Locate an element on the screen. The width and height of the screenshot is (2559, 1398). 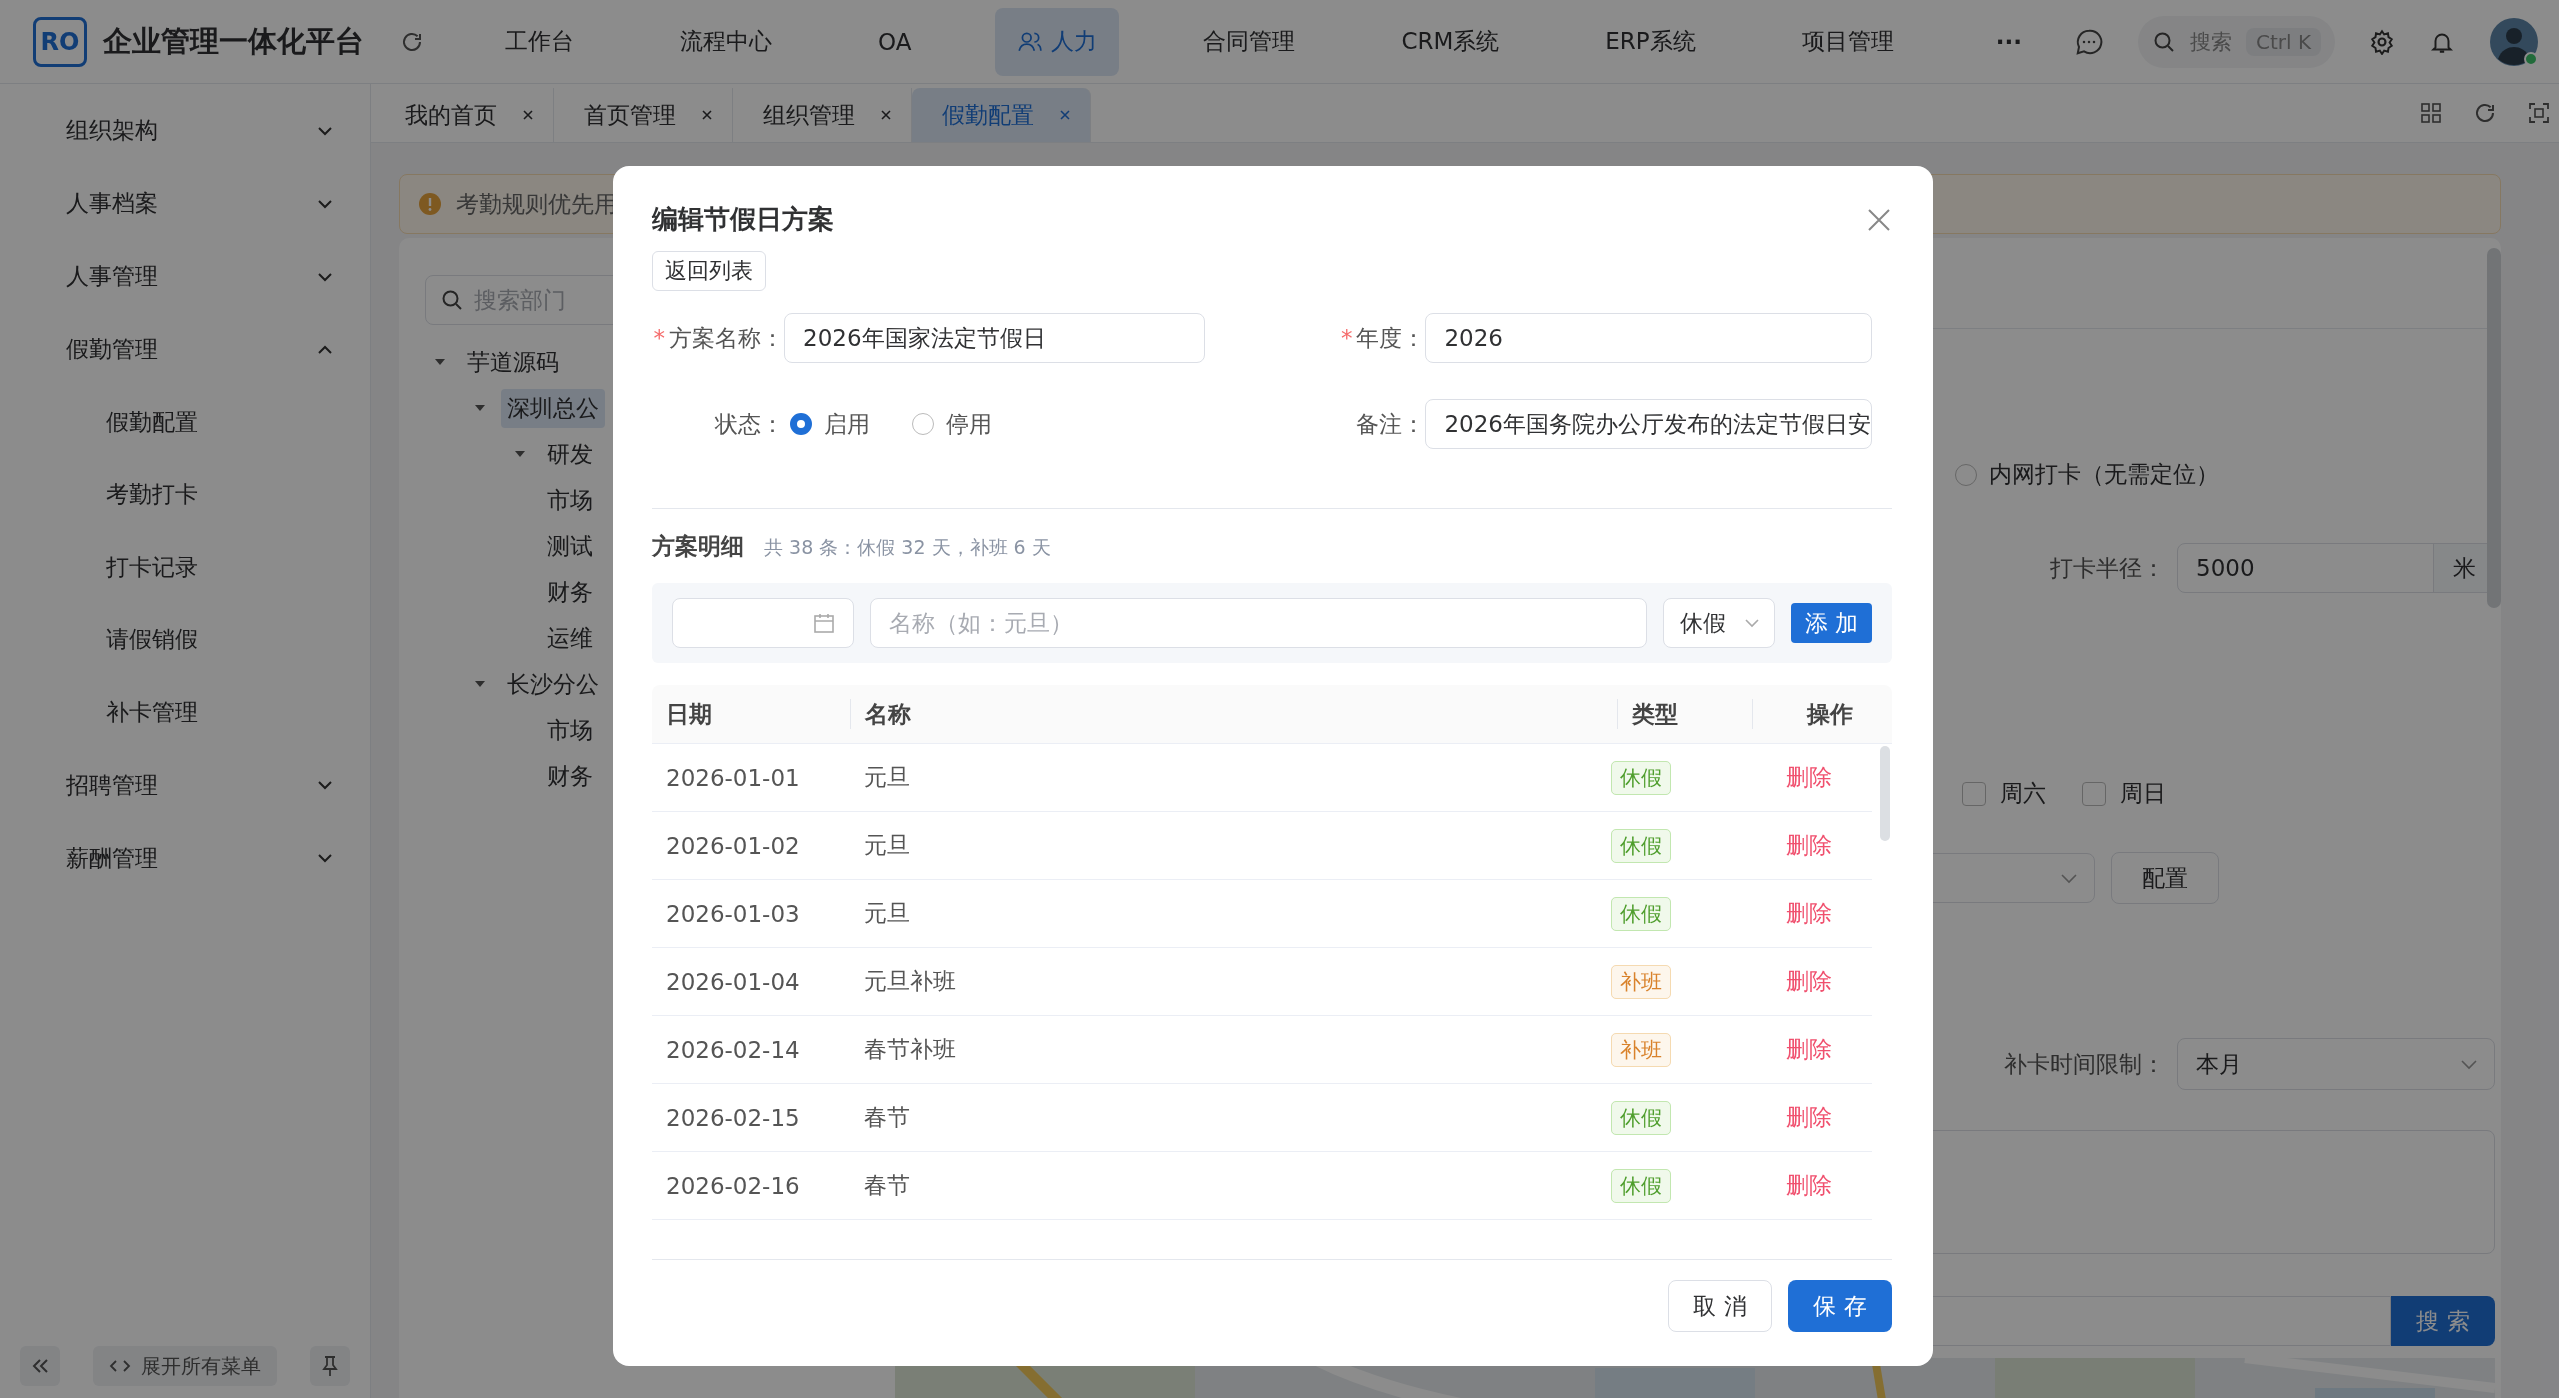
fullscreen-icon is located at coordinates (2539, 113).